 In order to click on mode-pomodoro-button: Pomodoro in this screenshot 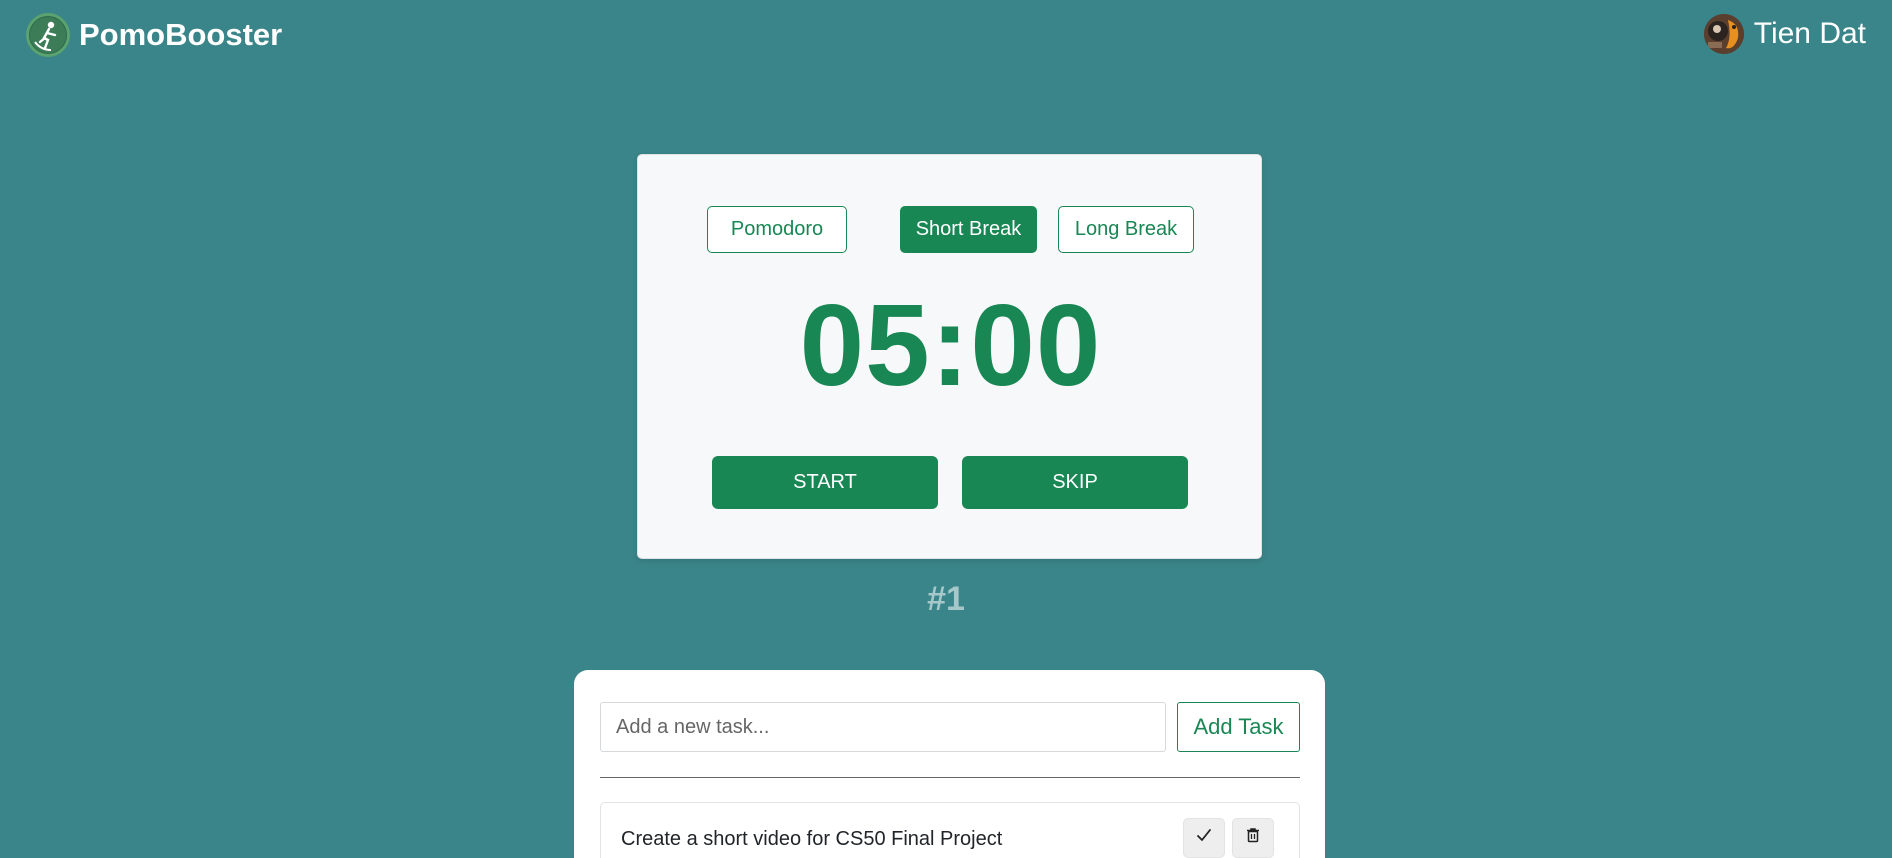, I will do `click(777, 229)`.